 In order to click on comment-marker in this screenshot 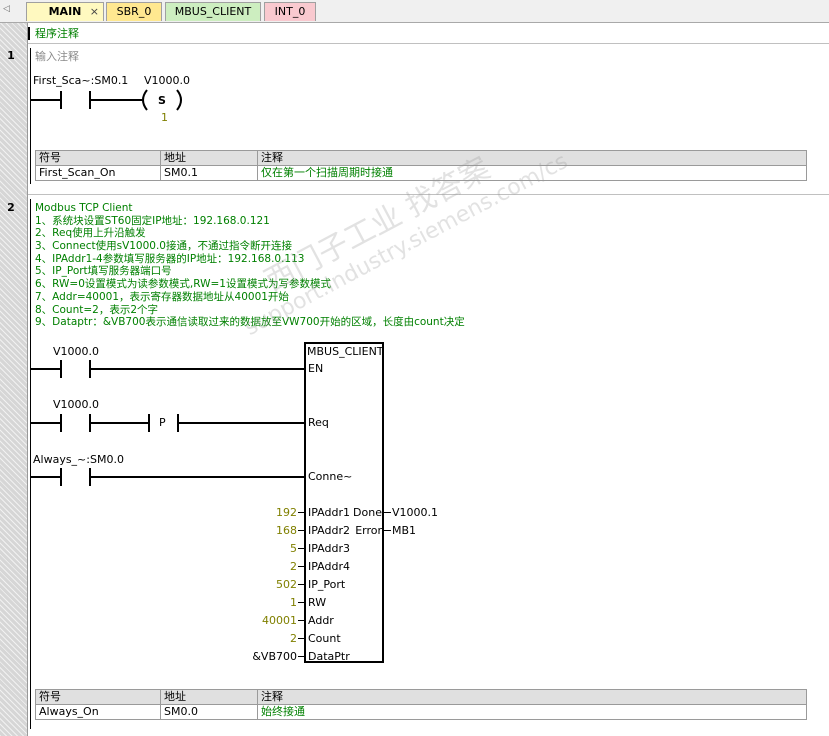, I will do `click(29, 33)`.